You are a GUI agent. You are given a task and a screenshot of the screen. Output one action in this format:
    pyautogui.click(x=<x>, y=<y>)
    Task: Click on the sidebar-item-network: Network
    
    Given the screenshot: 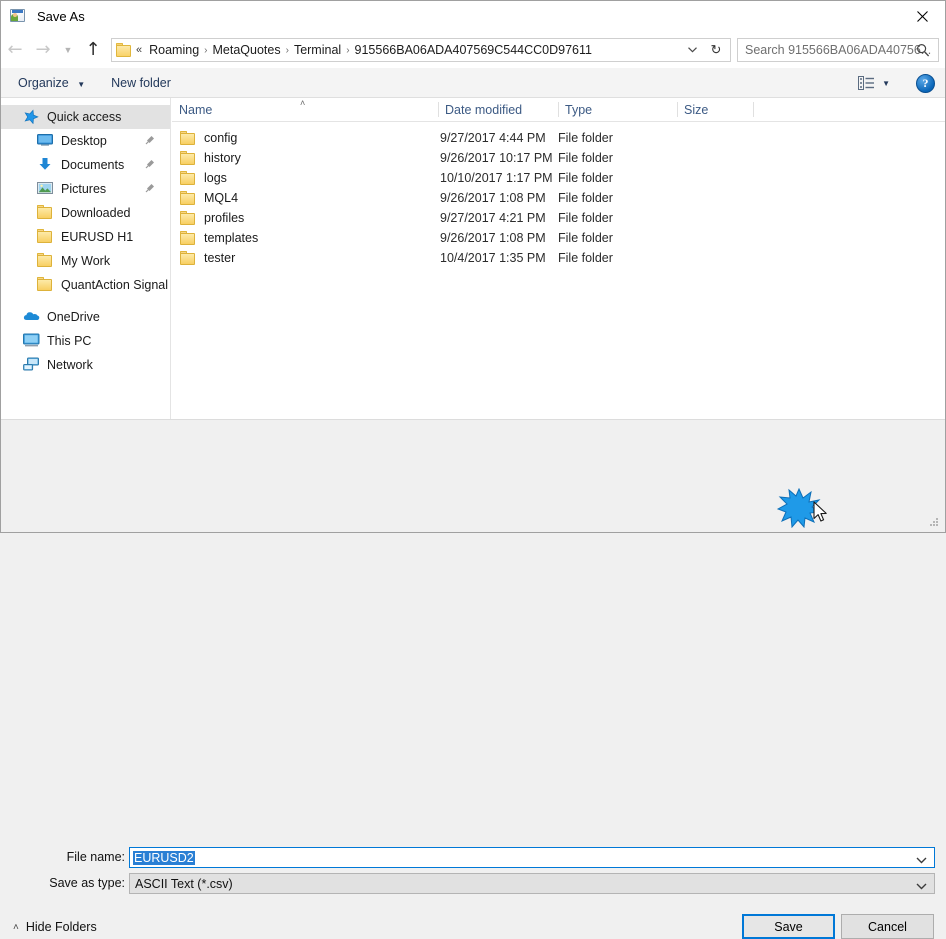 What is the action you would take?
    pyautogui.click(x=85, y=365)
    